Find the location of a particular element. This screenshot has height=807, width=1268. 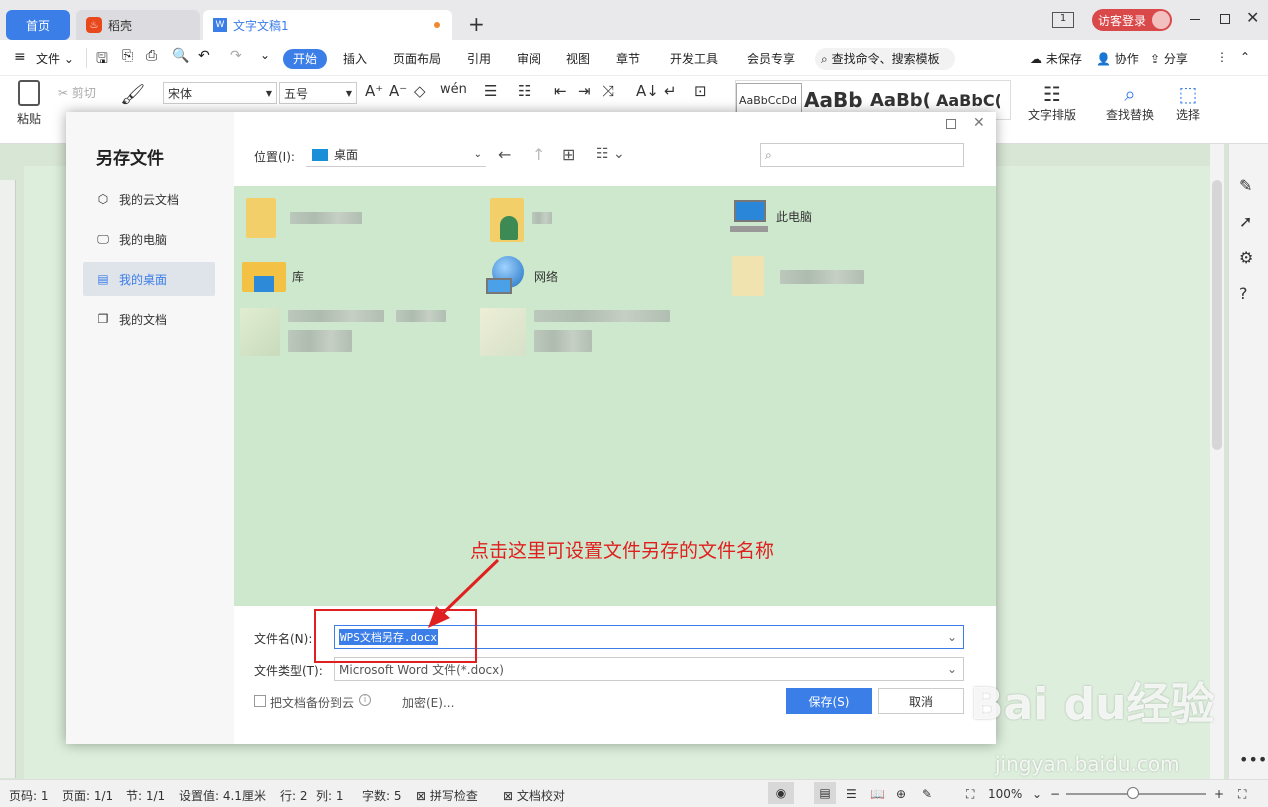

file-item-network: 网络 is located at coordinates (522, 276).